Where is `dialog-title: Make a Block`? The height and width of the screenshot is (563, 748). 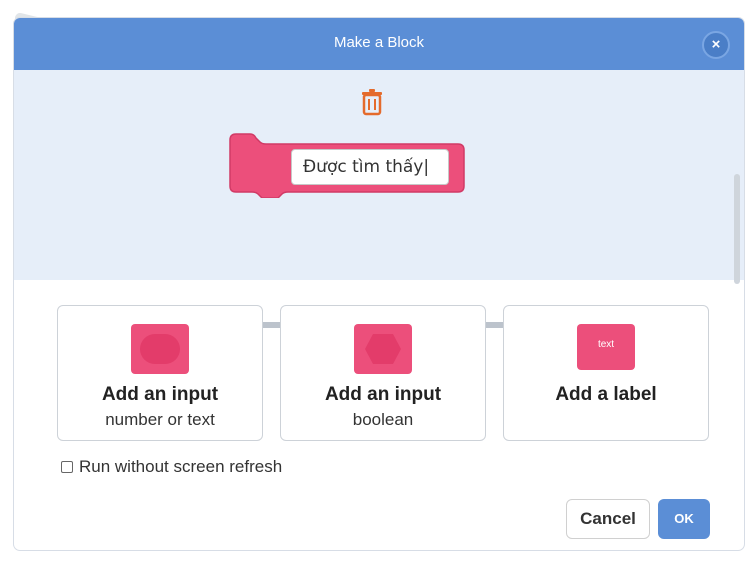
dialog-title: Make a Block is located at coordinates (379, 42).